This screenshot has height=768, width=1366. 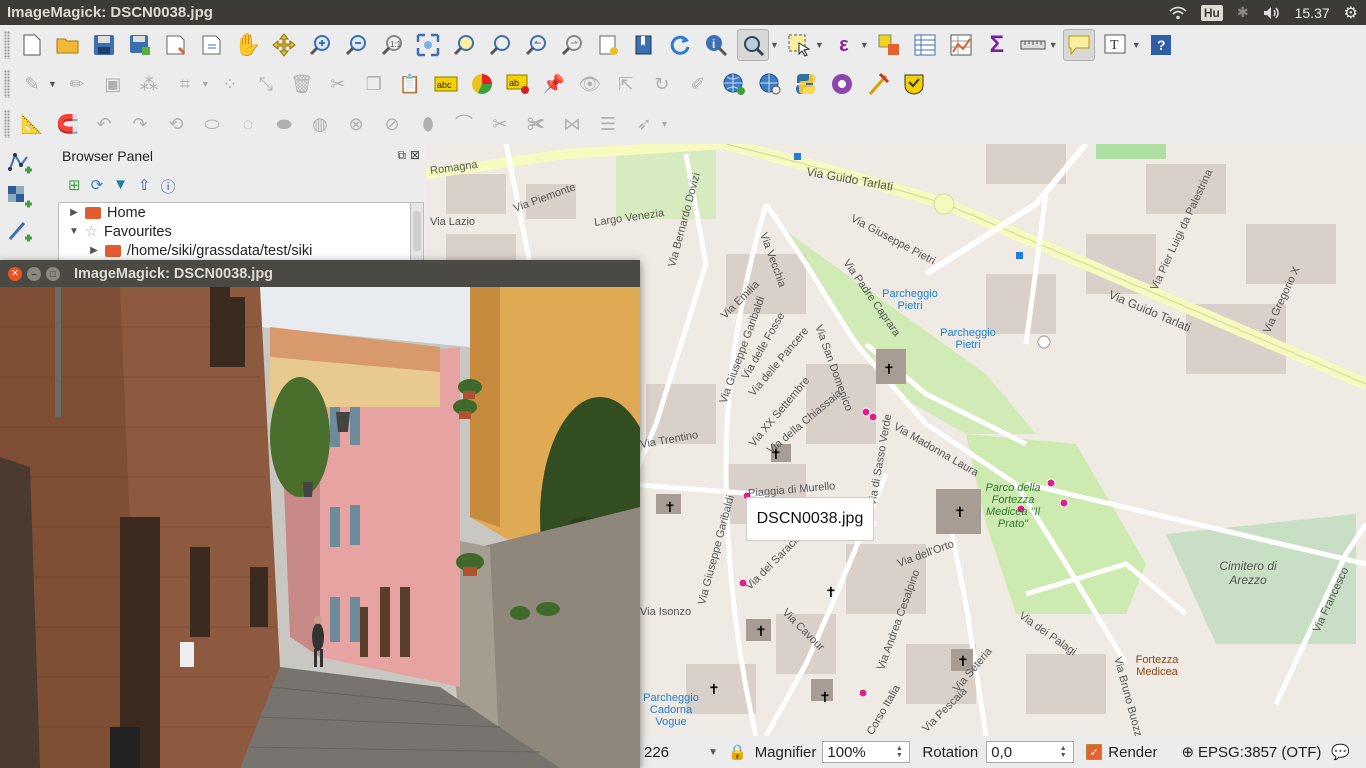 What do you see at coordinates (15, 273) in the screenshot?
I see `close-icon: ✕` at bounding box center [15, 273].